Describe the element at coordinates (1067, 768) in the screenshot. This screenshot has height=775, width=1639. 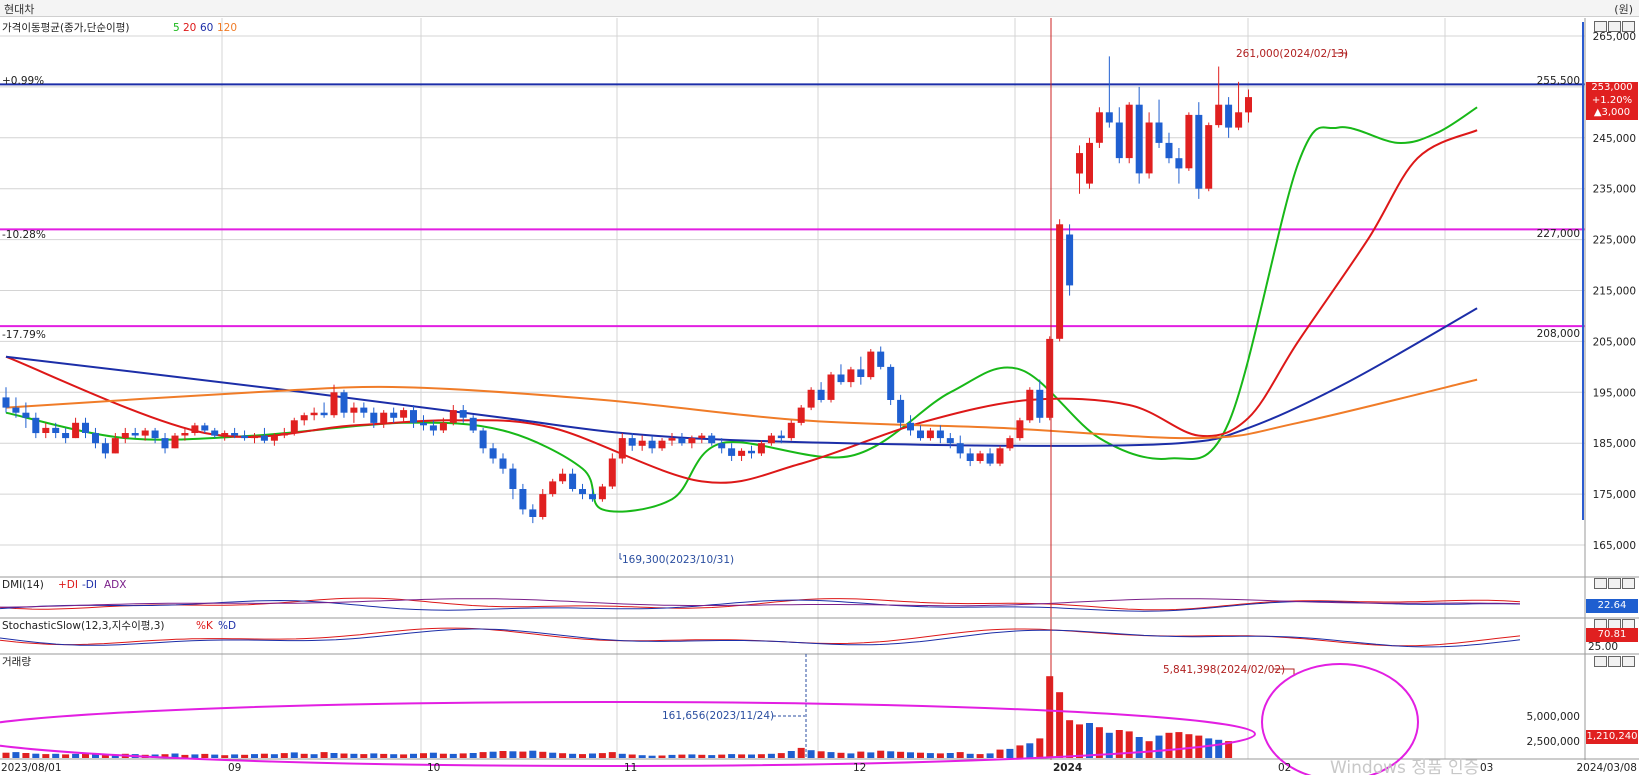
I see `x-label-2024: 2024` at that location.